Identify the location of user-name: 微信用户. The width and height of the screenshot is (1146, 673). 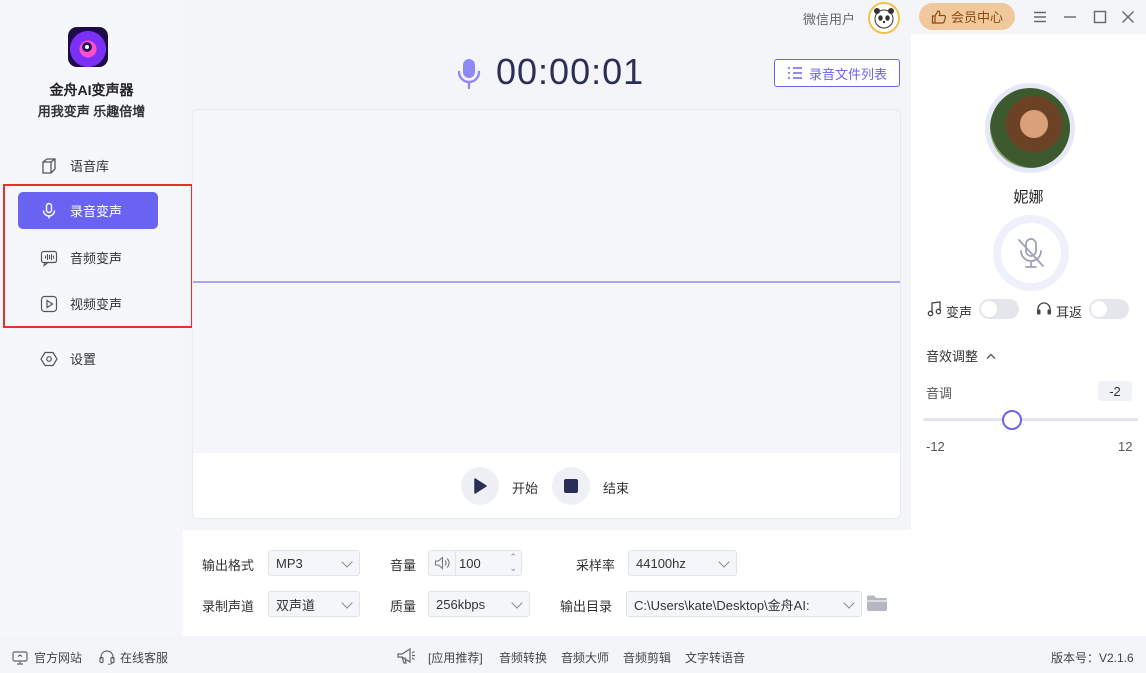
(829, 19).